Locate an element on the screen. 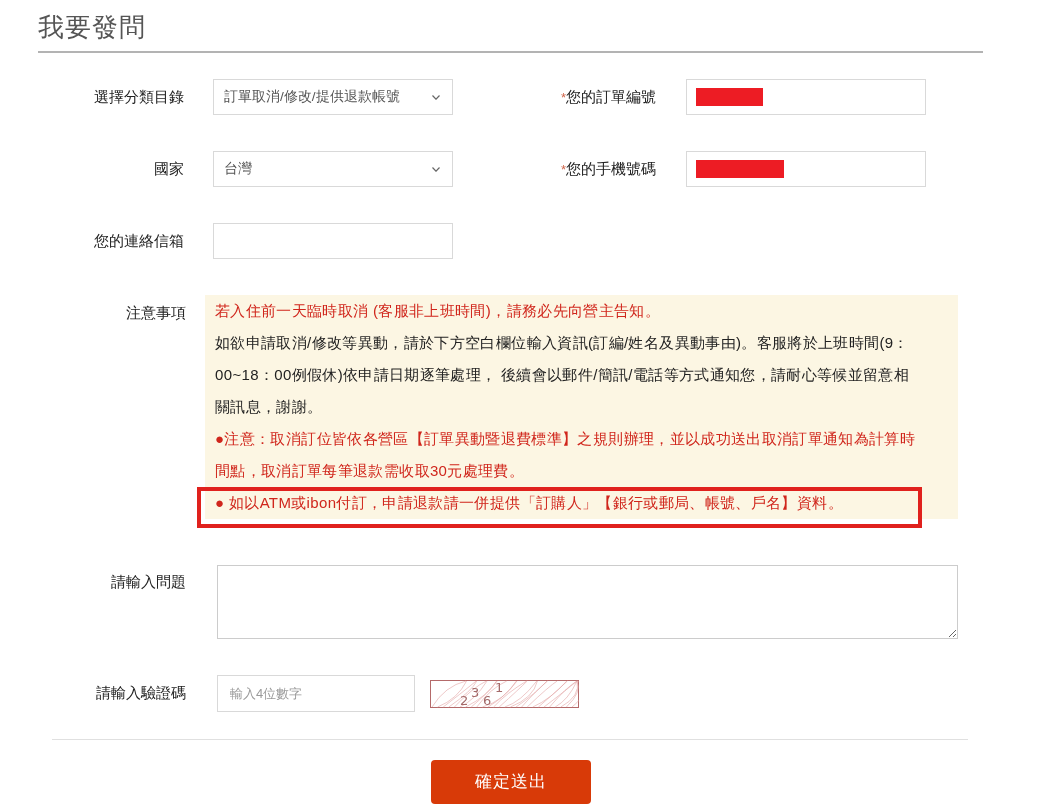 Image resolution: width=1062 pixels, height=805 pixels. notice-text: ●注意：取消訂位皆依各營區【訂單異動暨退費標準】之規則辦理，並以成功送出取消訂單通知為計算時間點，取消訂單每筆退款需收取30元處理費。 is located at coordinates (566, 455).